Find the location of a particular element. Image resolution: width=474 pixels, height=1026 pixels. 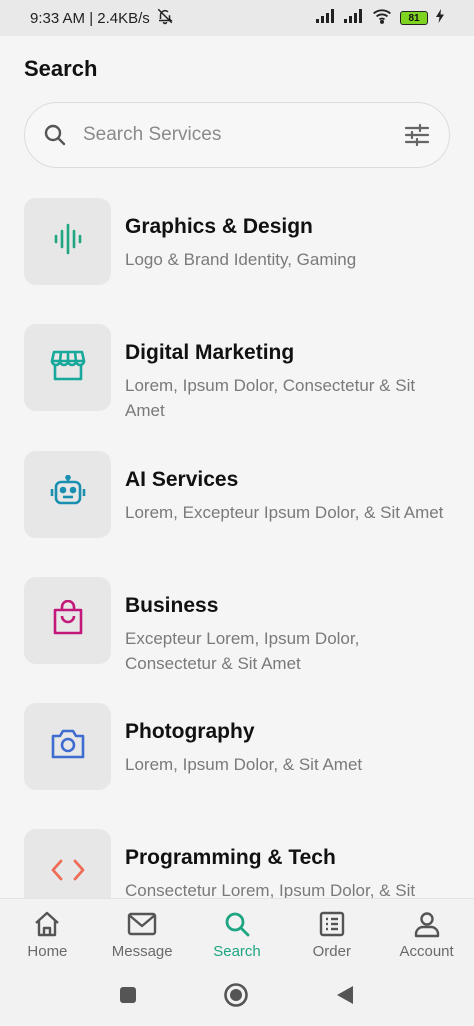

back-icon is located at coordinates (345, 997).